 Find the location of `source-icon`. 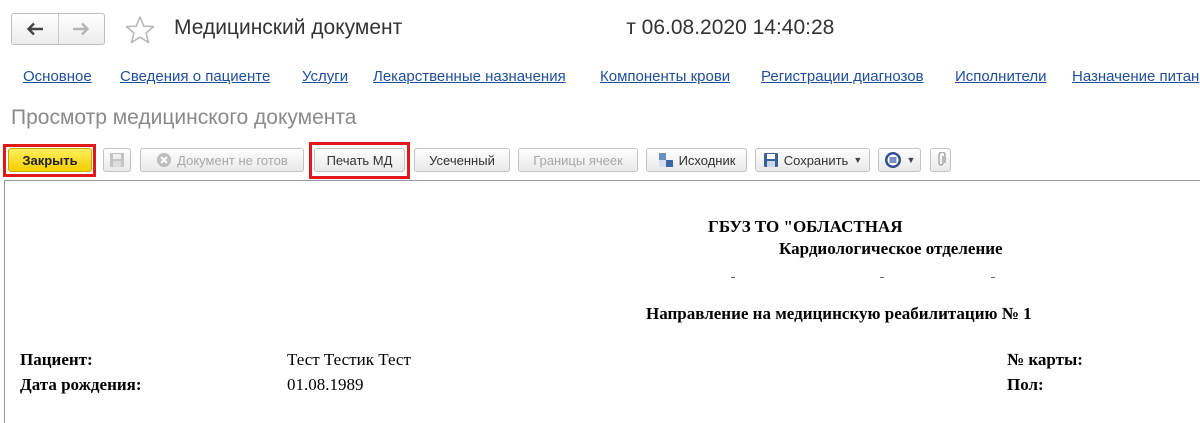

source-icon is located at coordinates (665, 160).